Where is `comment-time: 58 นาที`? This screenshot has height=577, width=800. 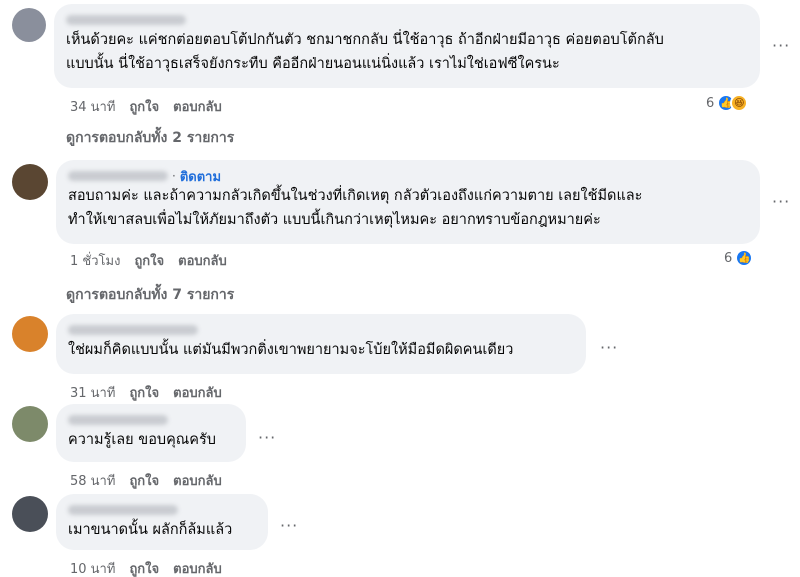 comment-time: 58 นาที is located at coordinates (92, 480).